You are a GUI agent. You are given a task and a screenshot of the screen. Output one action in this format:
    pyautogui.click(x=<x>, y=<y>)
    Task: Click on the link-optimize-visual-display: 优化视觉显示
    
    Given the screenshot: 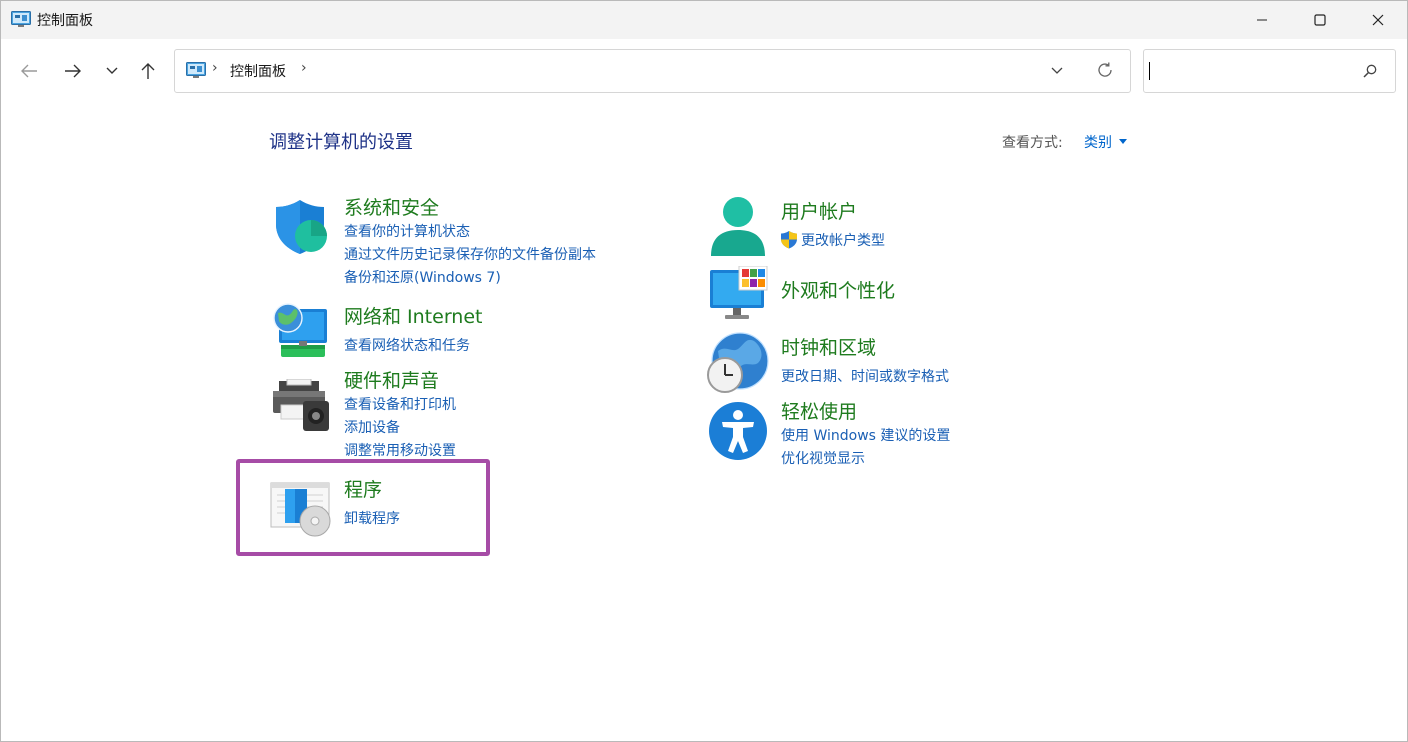 What is the action you would take?
    pyautogui.click(x=823, y=458)
    